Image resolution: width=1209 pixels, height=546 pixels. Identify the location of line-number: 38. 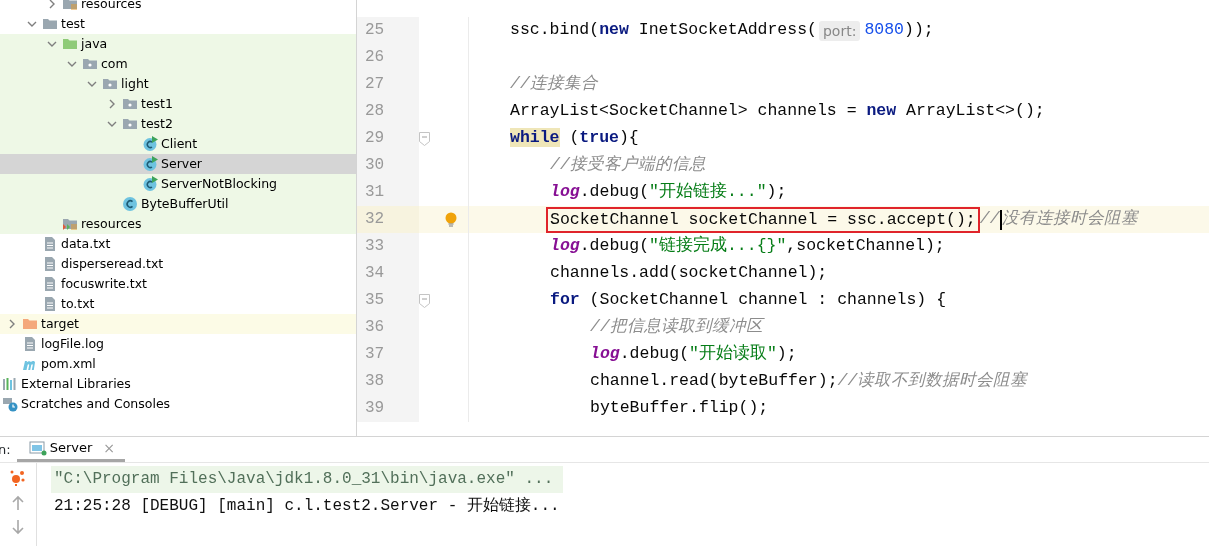
(388, 381).